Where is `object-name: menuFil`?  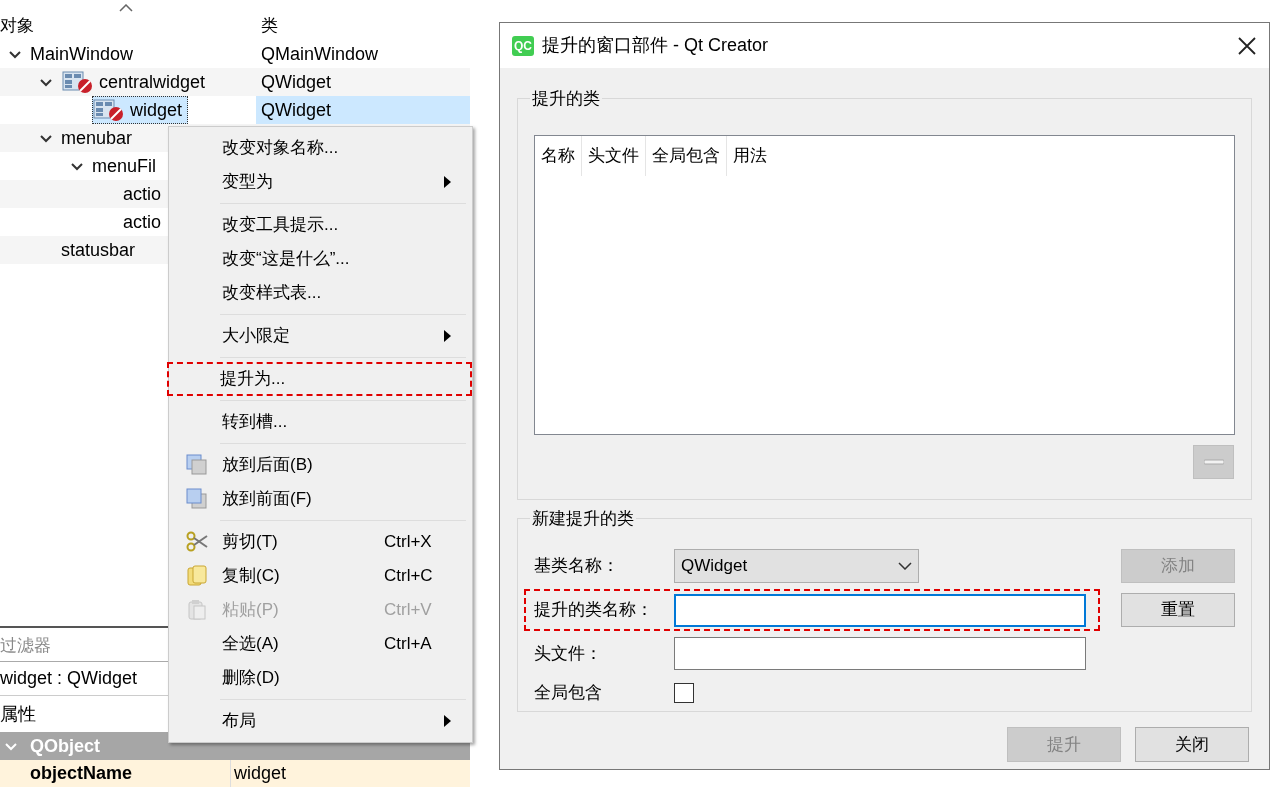
object-name: menuFil is located at coordinates (124, 166).